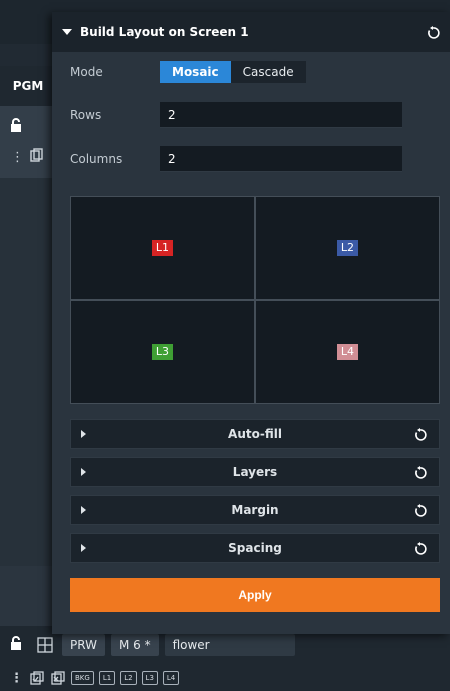  I want to click on layer-tag-l3: L3, so click(162, 352).